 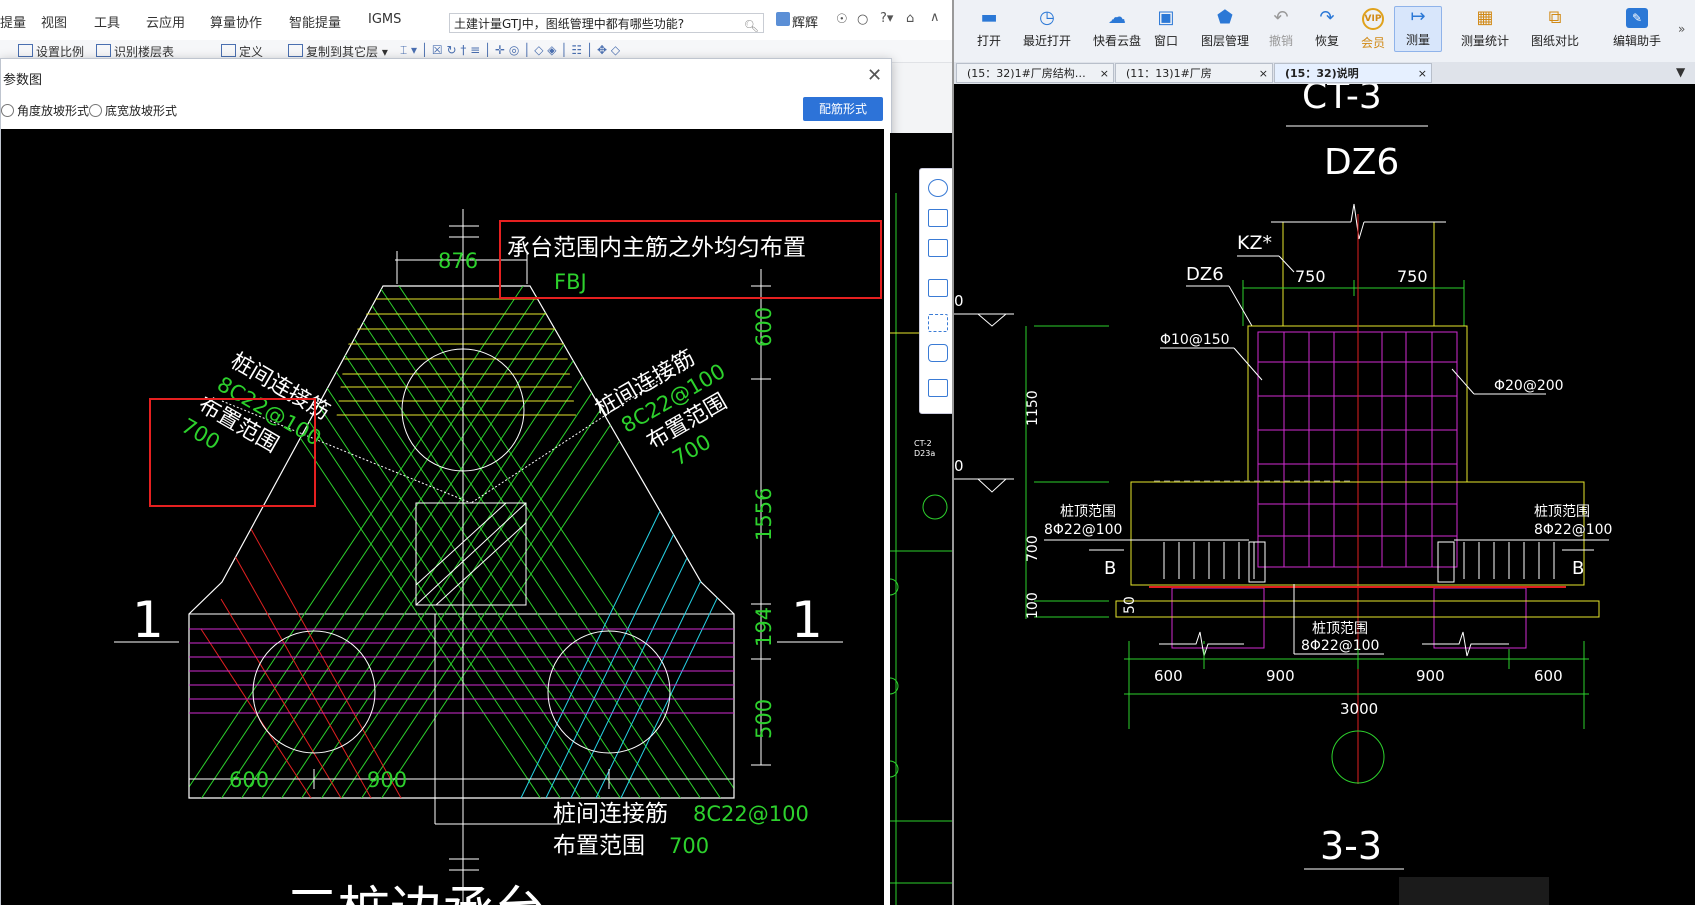 I want to click on view-list-icon, so click(x=938, y=388).